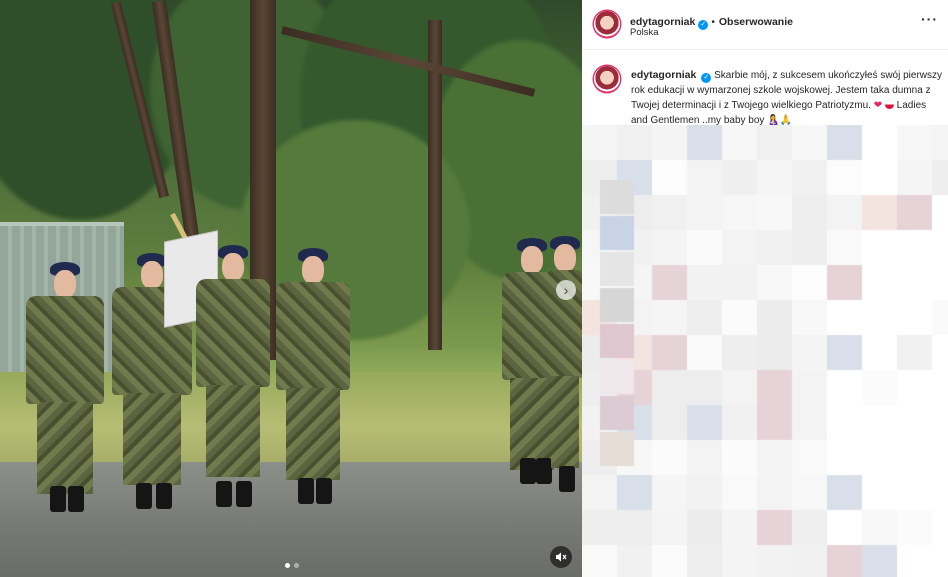 The height and width of the screenshot is (577, 948). Describe the element at coordinates (607, 79) in the screenshot. I see `caption-author-avatar` at that location.